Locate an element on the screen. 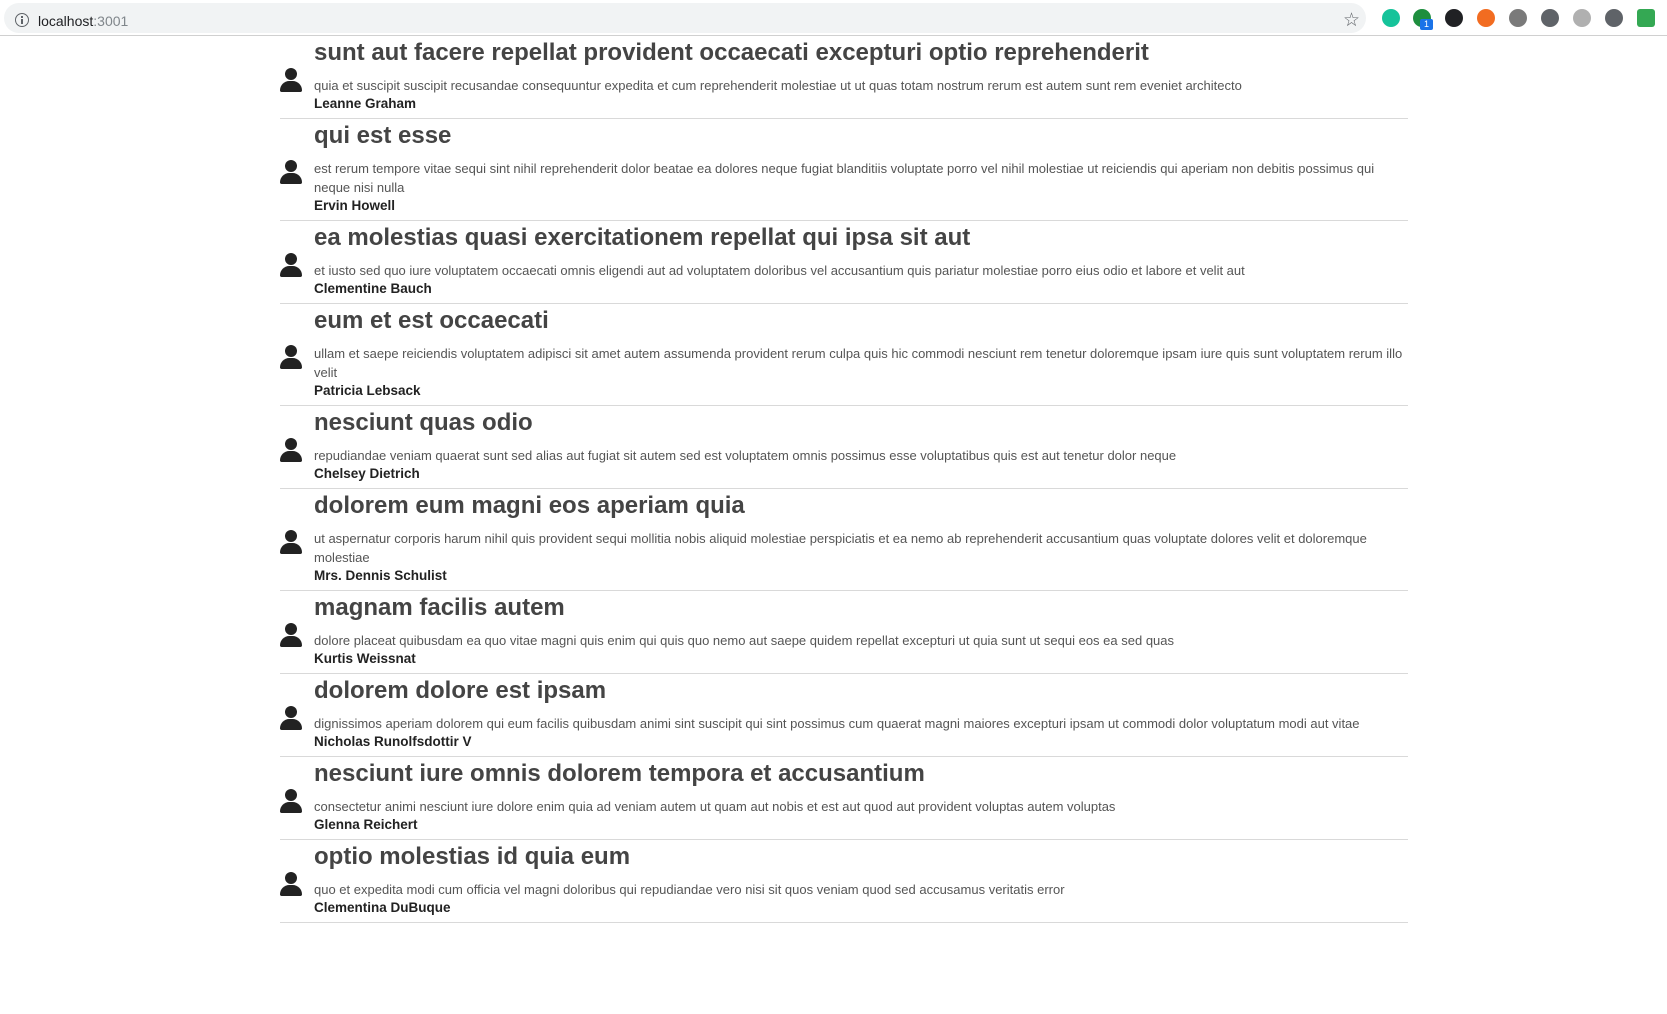 Image resolution: width=1667 pixels, height=1014 pixels. post-title: dolorem eum magni eos aperiam quia is located at coordinates (529, 505).